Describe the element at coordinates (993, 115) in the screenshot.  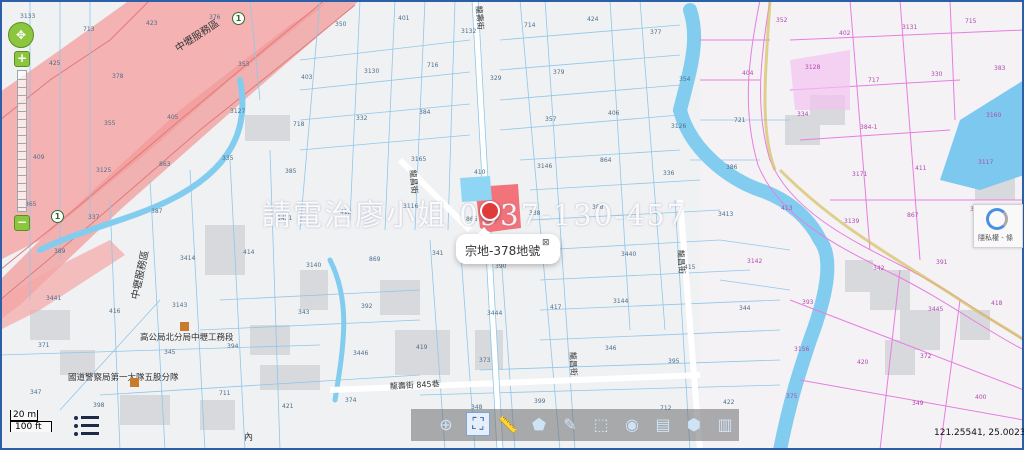
I see `parcel-number: 3160` at that location.